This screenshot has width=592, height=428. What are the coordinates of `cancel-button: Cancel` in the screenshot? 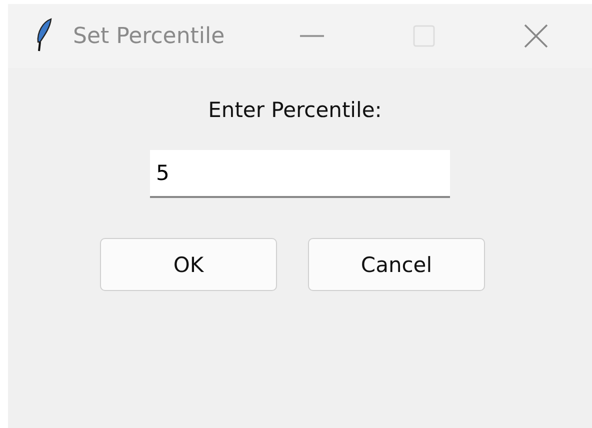 It's located at (396, 264).